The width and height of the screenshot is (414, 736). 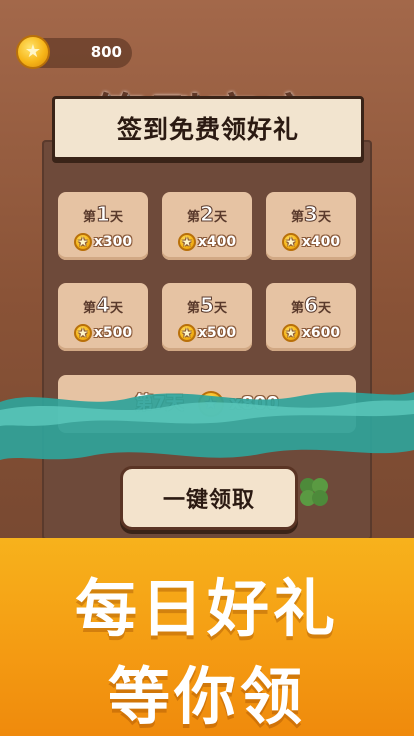 What do you see at coordinates (103, 214) in the screenshot?
I see `day-label: 第1天` at bounding box center [103, 214].